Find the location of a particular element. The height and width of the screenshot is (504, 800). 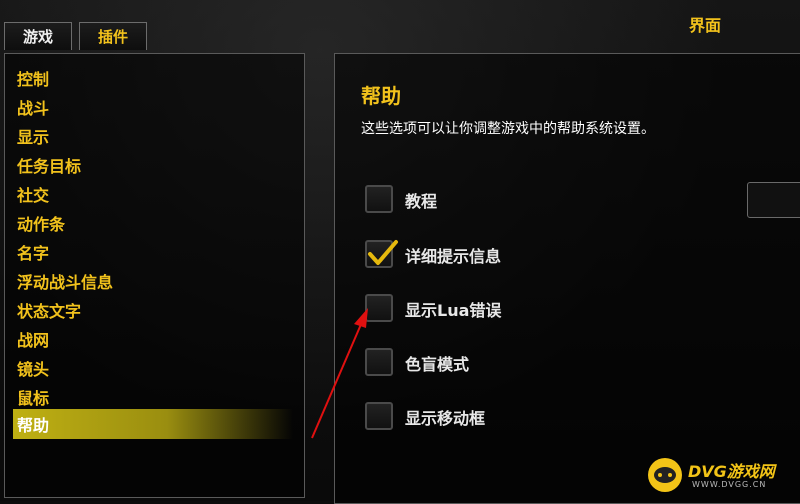

tutorial-checkbox is located at coordinates (379, 199).